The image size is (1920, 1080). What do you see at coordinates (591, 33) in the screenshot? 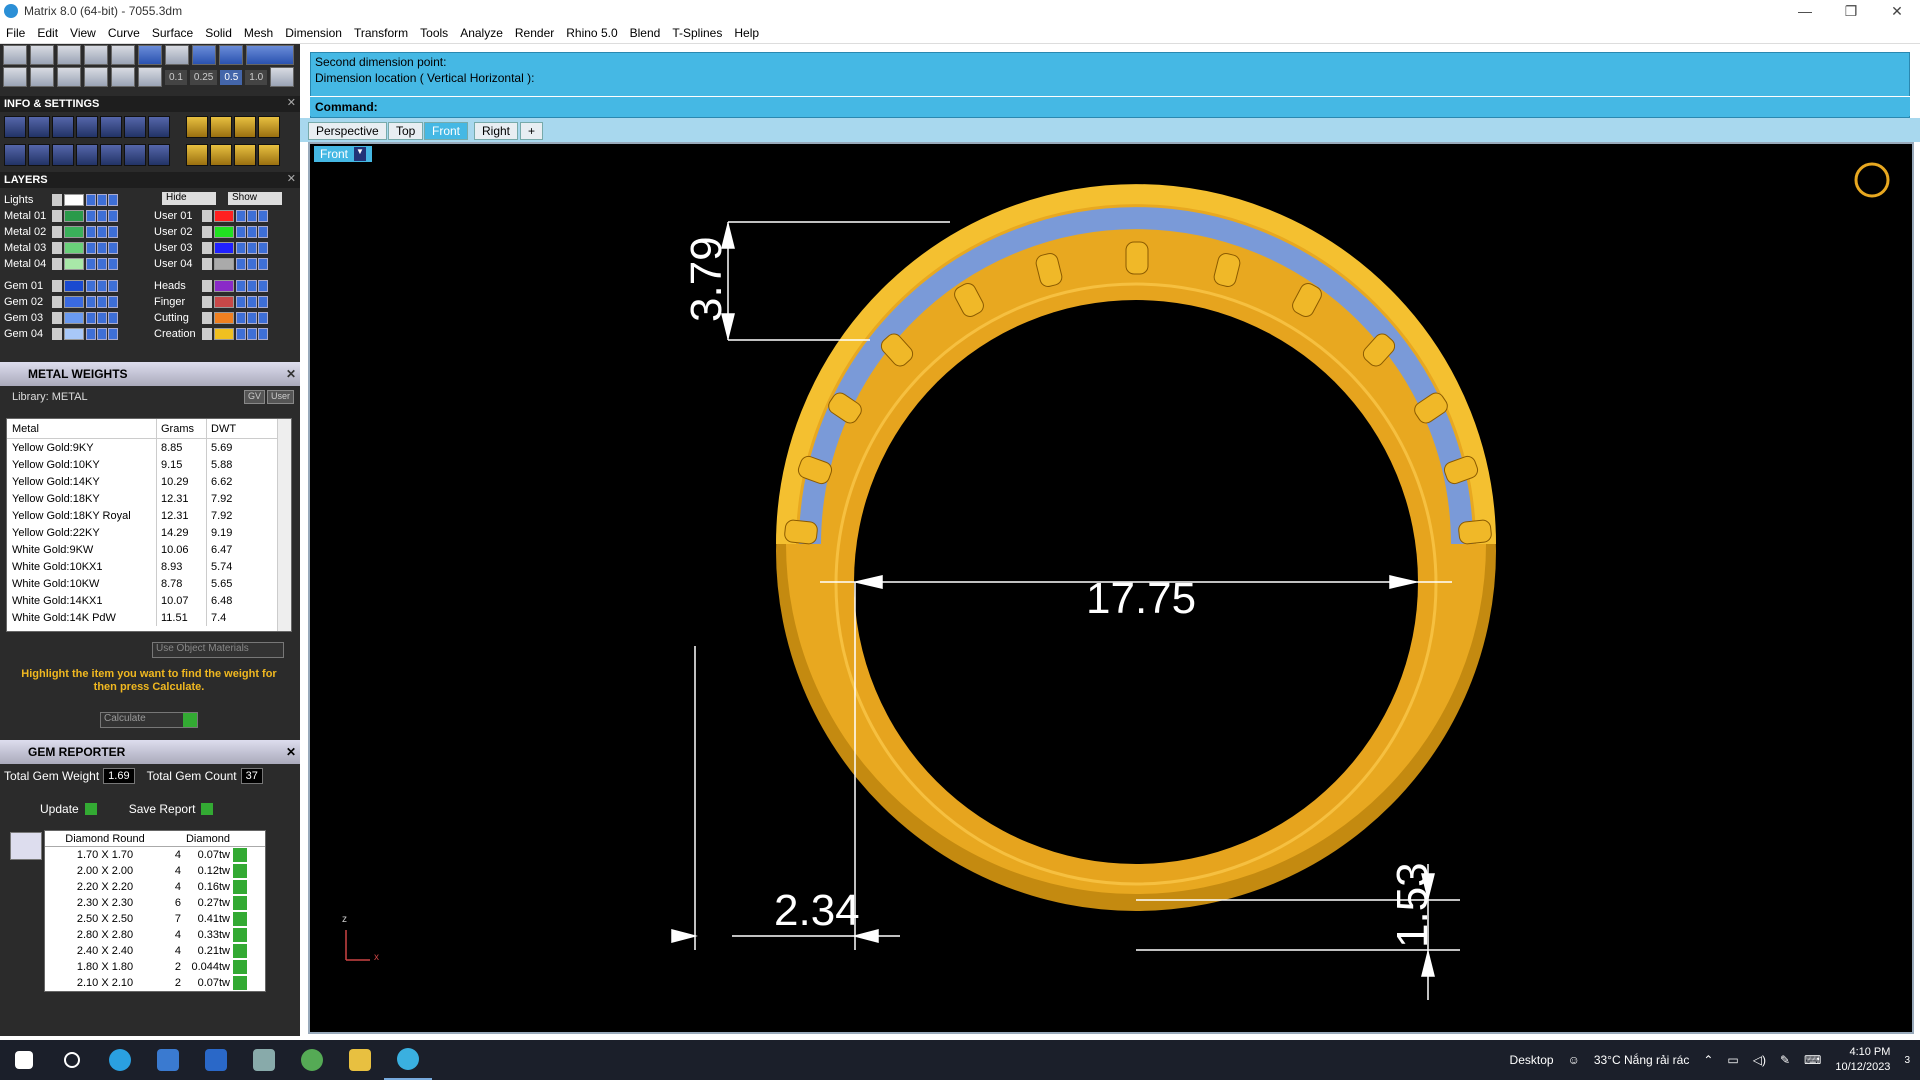
I see `menu-item: Rhino 5.0` at bounding box center [591, 33].